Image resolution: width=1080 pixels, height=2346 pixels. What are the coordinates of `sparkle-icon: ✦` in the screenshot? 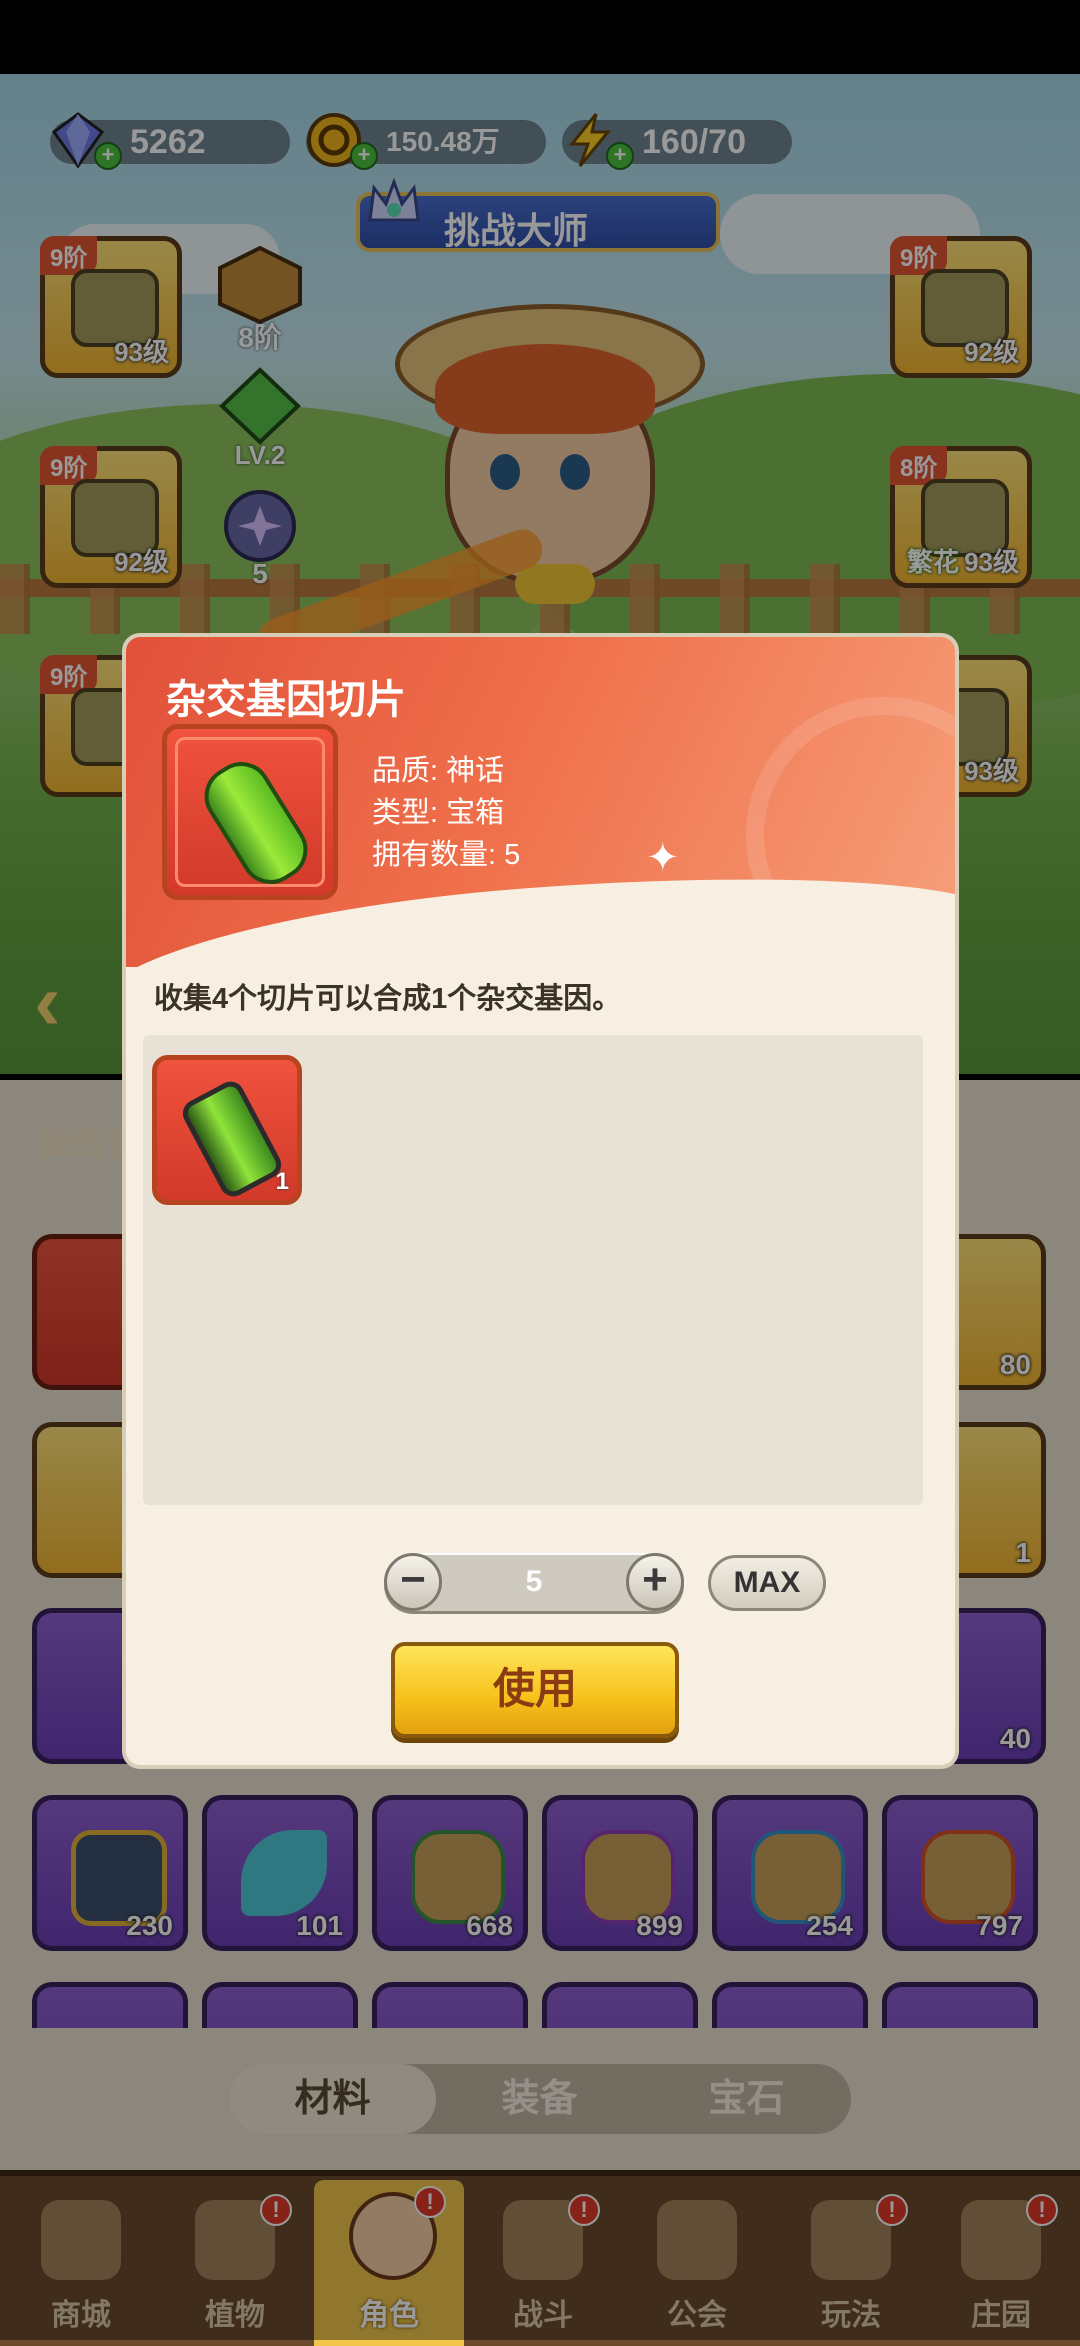 It's located at (663, 858).